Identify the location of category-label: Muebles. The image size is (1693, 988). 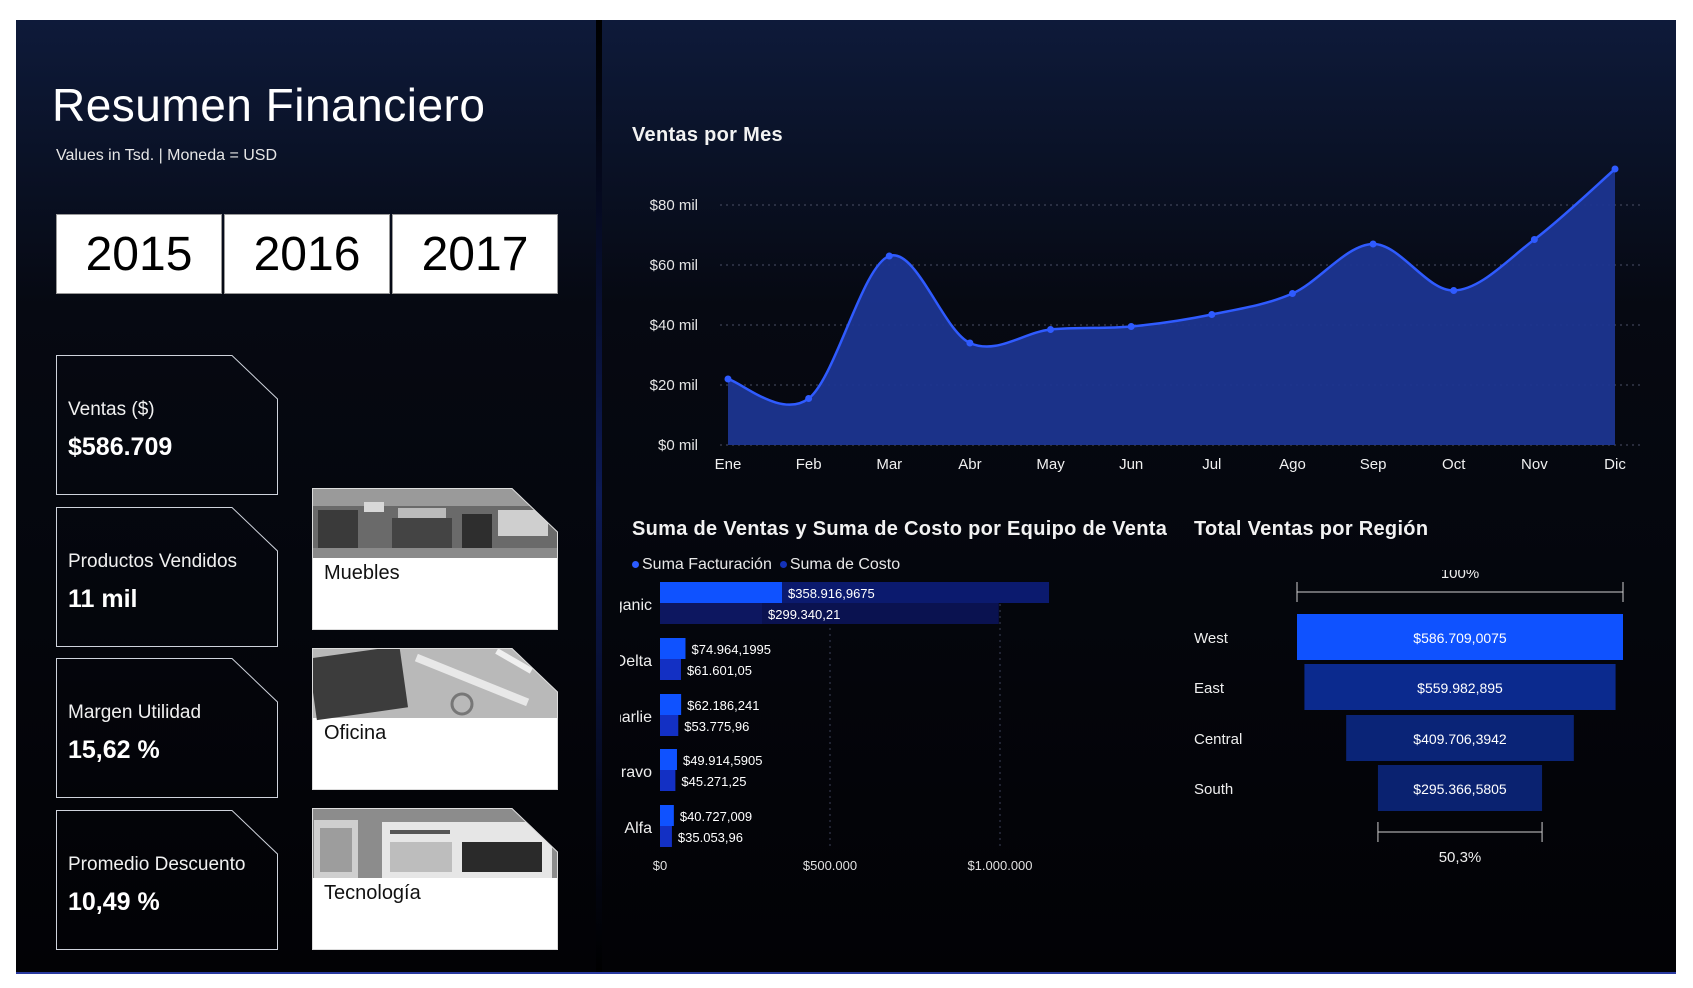
(362, 573).